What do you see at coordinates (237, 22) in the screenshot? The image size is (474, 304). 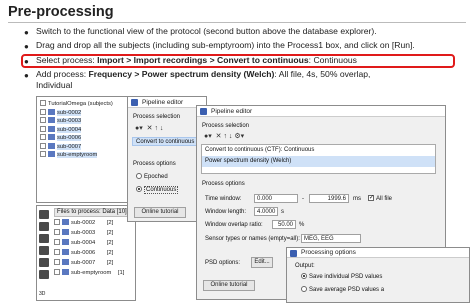 I see `title-divider` at bounding box center [237, 22].